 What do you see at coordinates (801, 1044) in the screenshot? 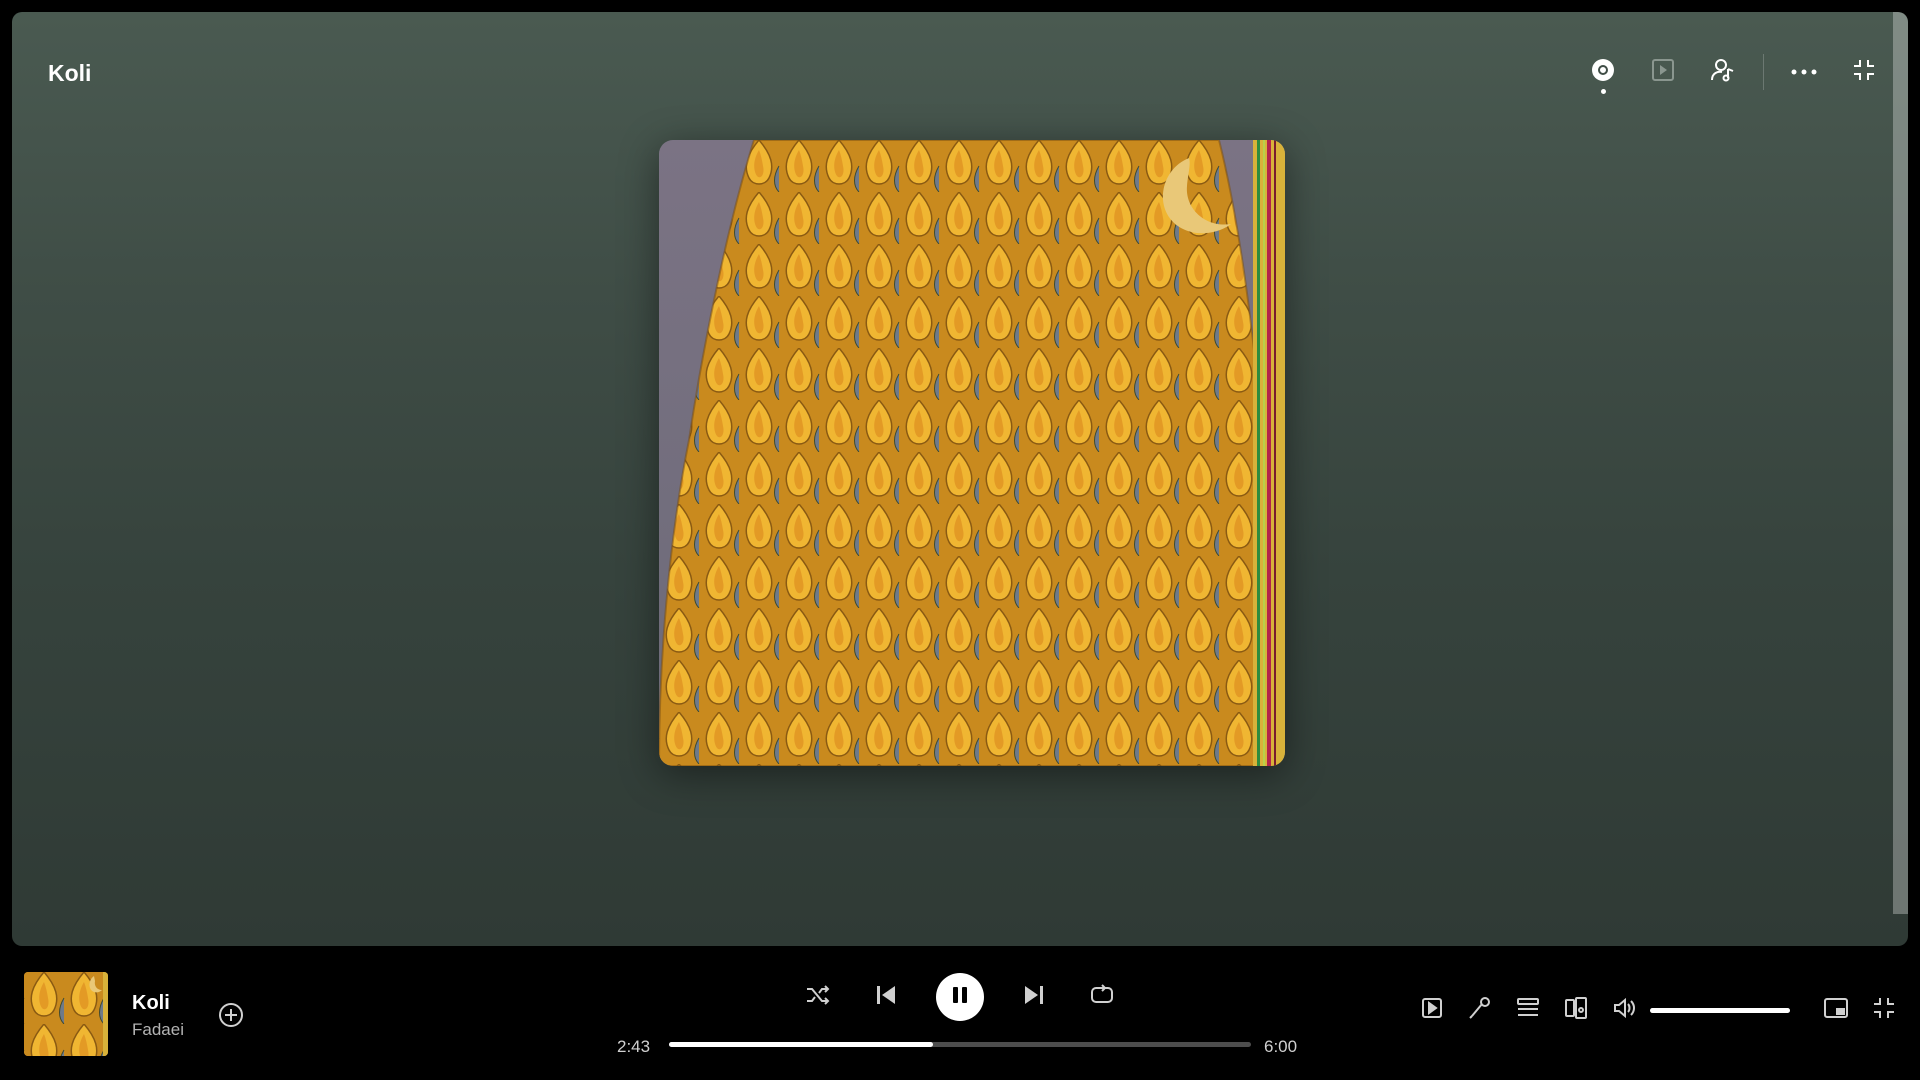
I see `progress-fill` at bounding box center [801, 1044].